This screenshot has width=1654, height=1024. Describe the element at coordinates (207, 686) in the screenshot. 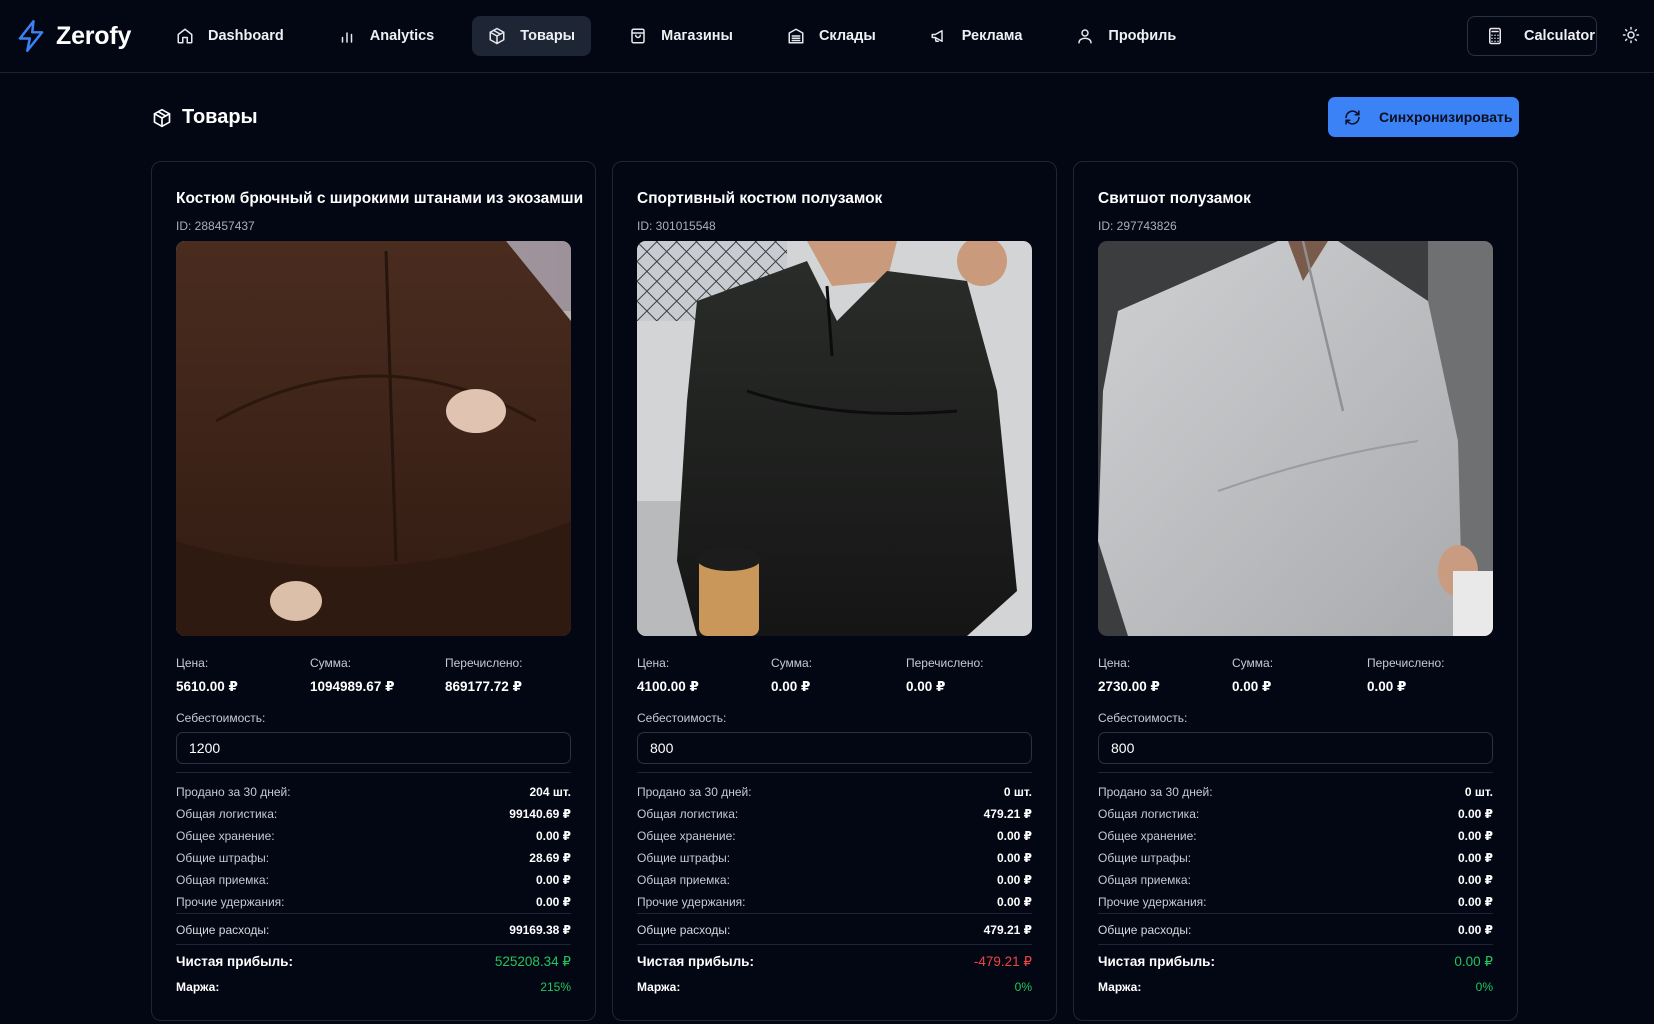

I see `price-value: 5610.00 ₽` at that location.